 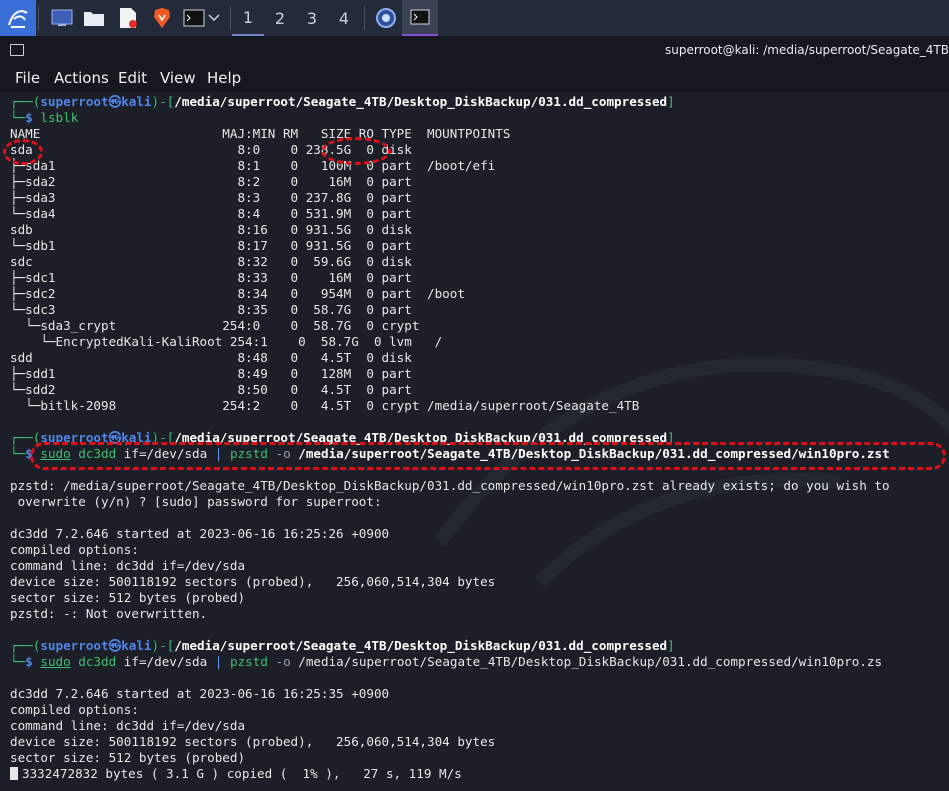 What do you see at coordinates (215, 325) in the screenshot?
I see `lsblk-row: └─sda3_crypt 254:0 0 58.7G 0 crypt` at bounding box center [215, 325].